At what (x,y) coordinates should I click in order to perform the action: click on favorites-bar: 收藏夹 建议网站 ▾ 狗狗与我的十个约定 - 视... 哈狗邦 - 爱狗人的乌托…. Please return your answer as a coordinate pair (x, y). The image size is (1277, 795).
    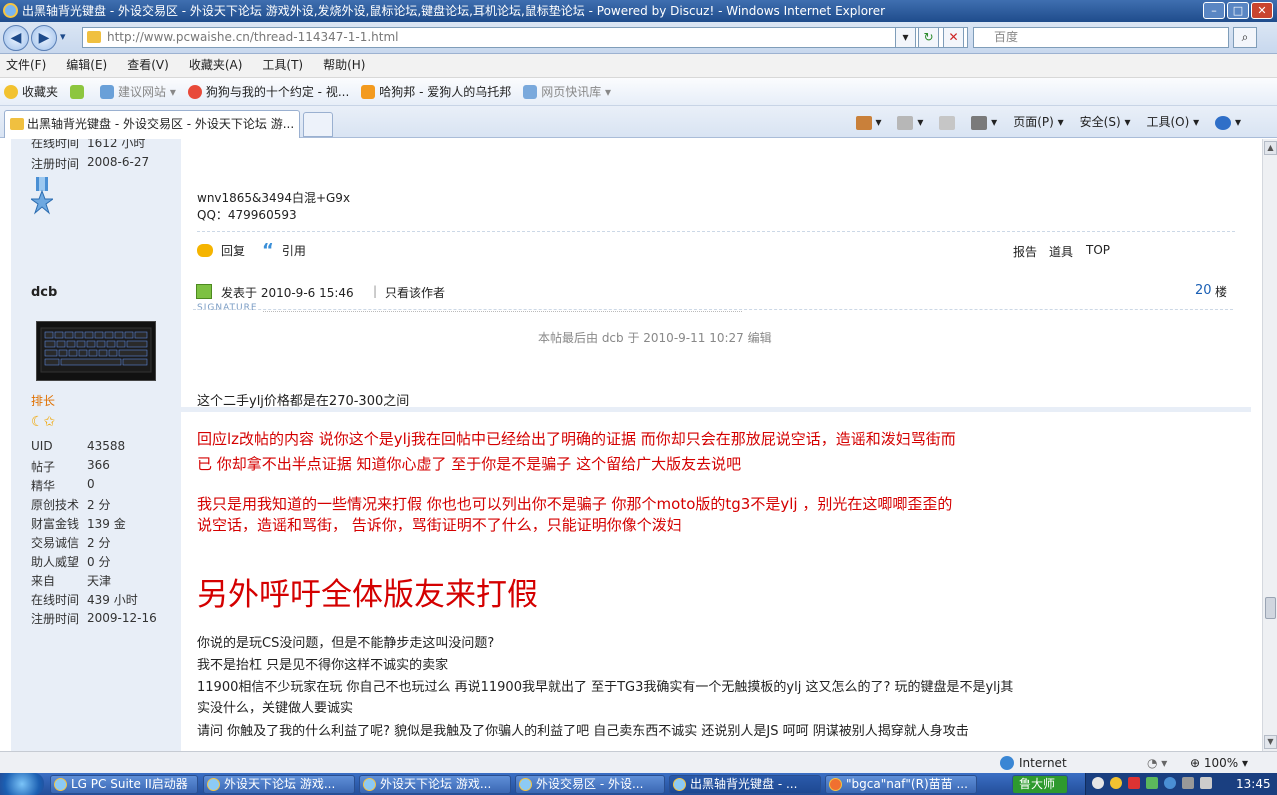
    Looking at the image, I should click on (638, 92).